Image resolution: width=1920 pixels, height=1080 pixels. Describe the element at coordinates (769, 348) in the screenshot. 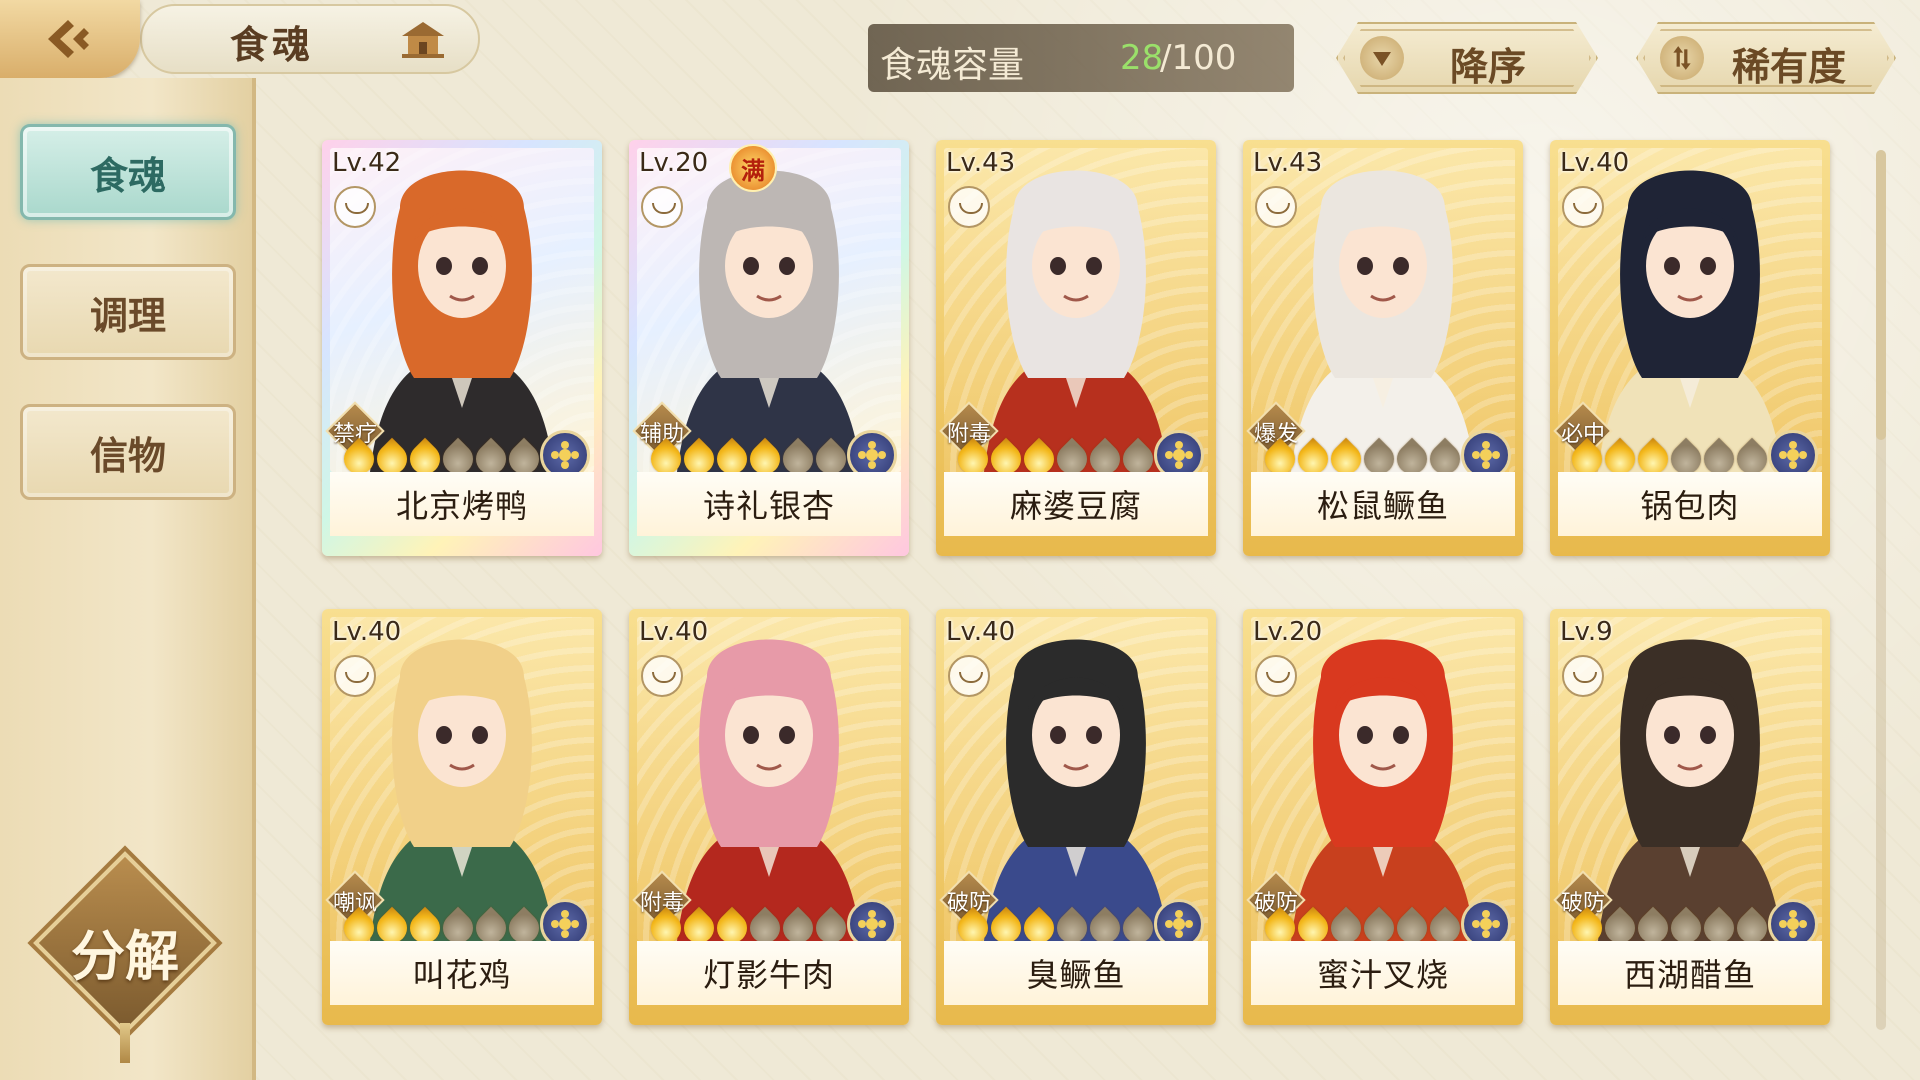

I see `soul-card: Lv.20 满辅助 诗礼银杏` at that location.